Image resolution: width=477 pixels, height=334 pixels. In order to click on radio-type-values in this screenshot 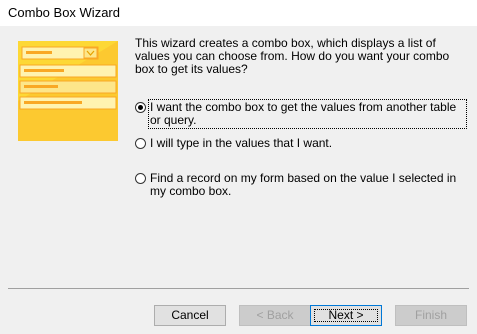, I will do `click(140, 143)`.